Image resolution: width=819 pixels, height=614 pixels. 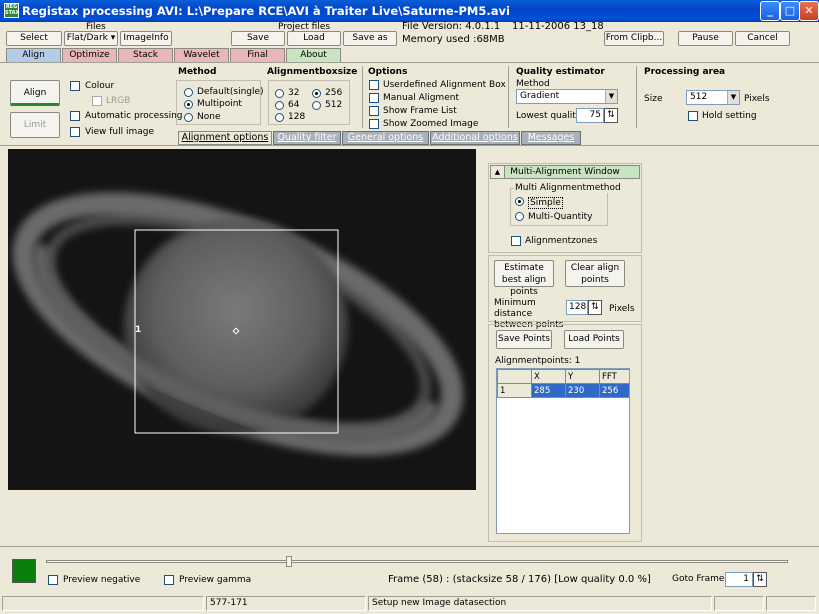 I want to click on collapse-arrow-icon: ▲, so click(x=498, y=172).